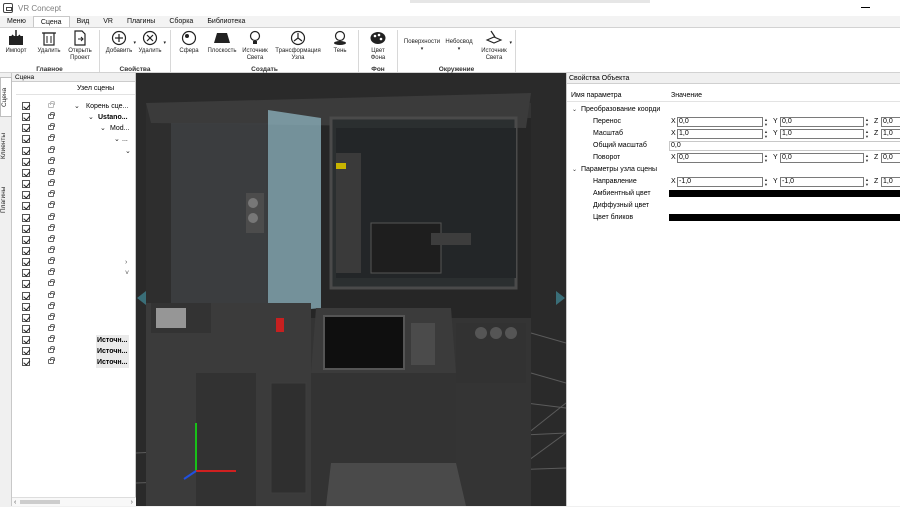 The image size is (900, 507). Describe the element at coordinates (255, 46) in the screenshot. I see `light-source-button: Источник Света` at that location.